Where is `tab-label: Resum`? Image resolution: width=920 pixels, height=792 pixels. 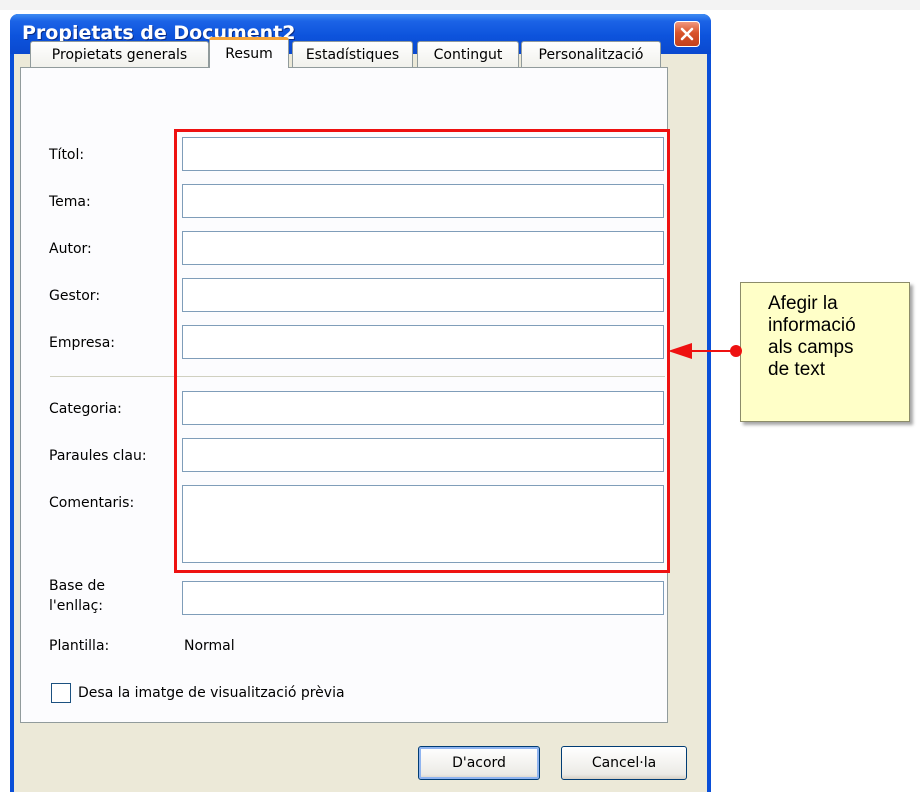
tab-label: Resum is located at coordinates (249, 54).